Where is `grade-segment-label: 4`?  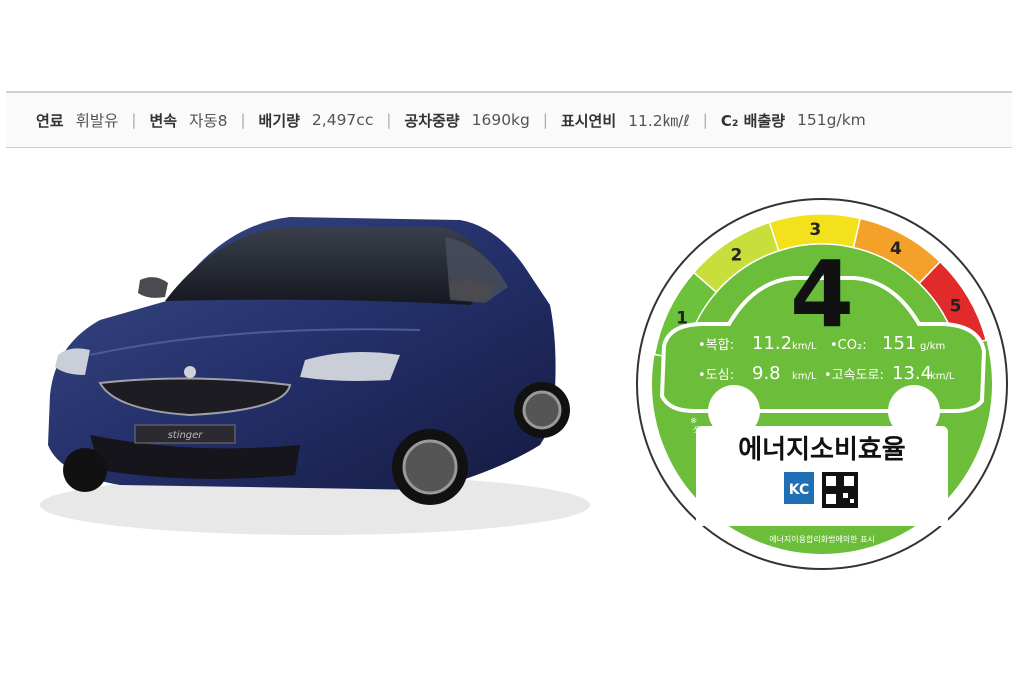 grade-segment-label: 4 is located at coordinates (896, 249).